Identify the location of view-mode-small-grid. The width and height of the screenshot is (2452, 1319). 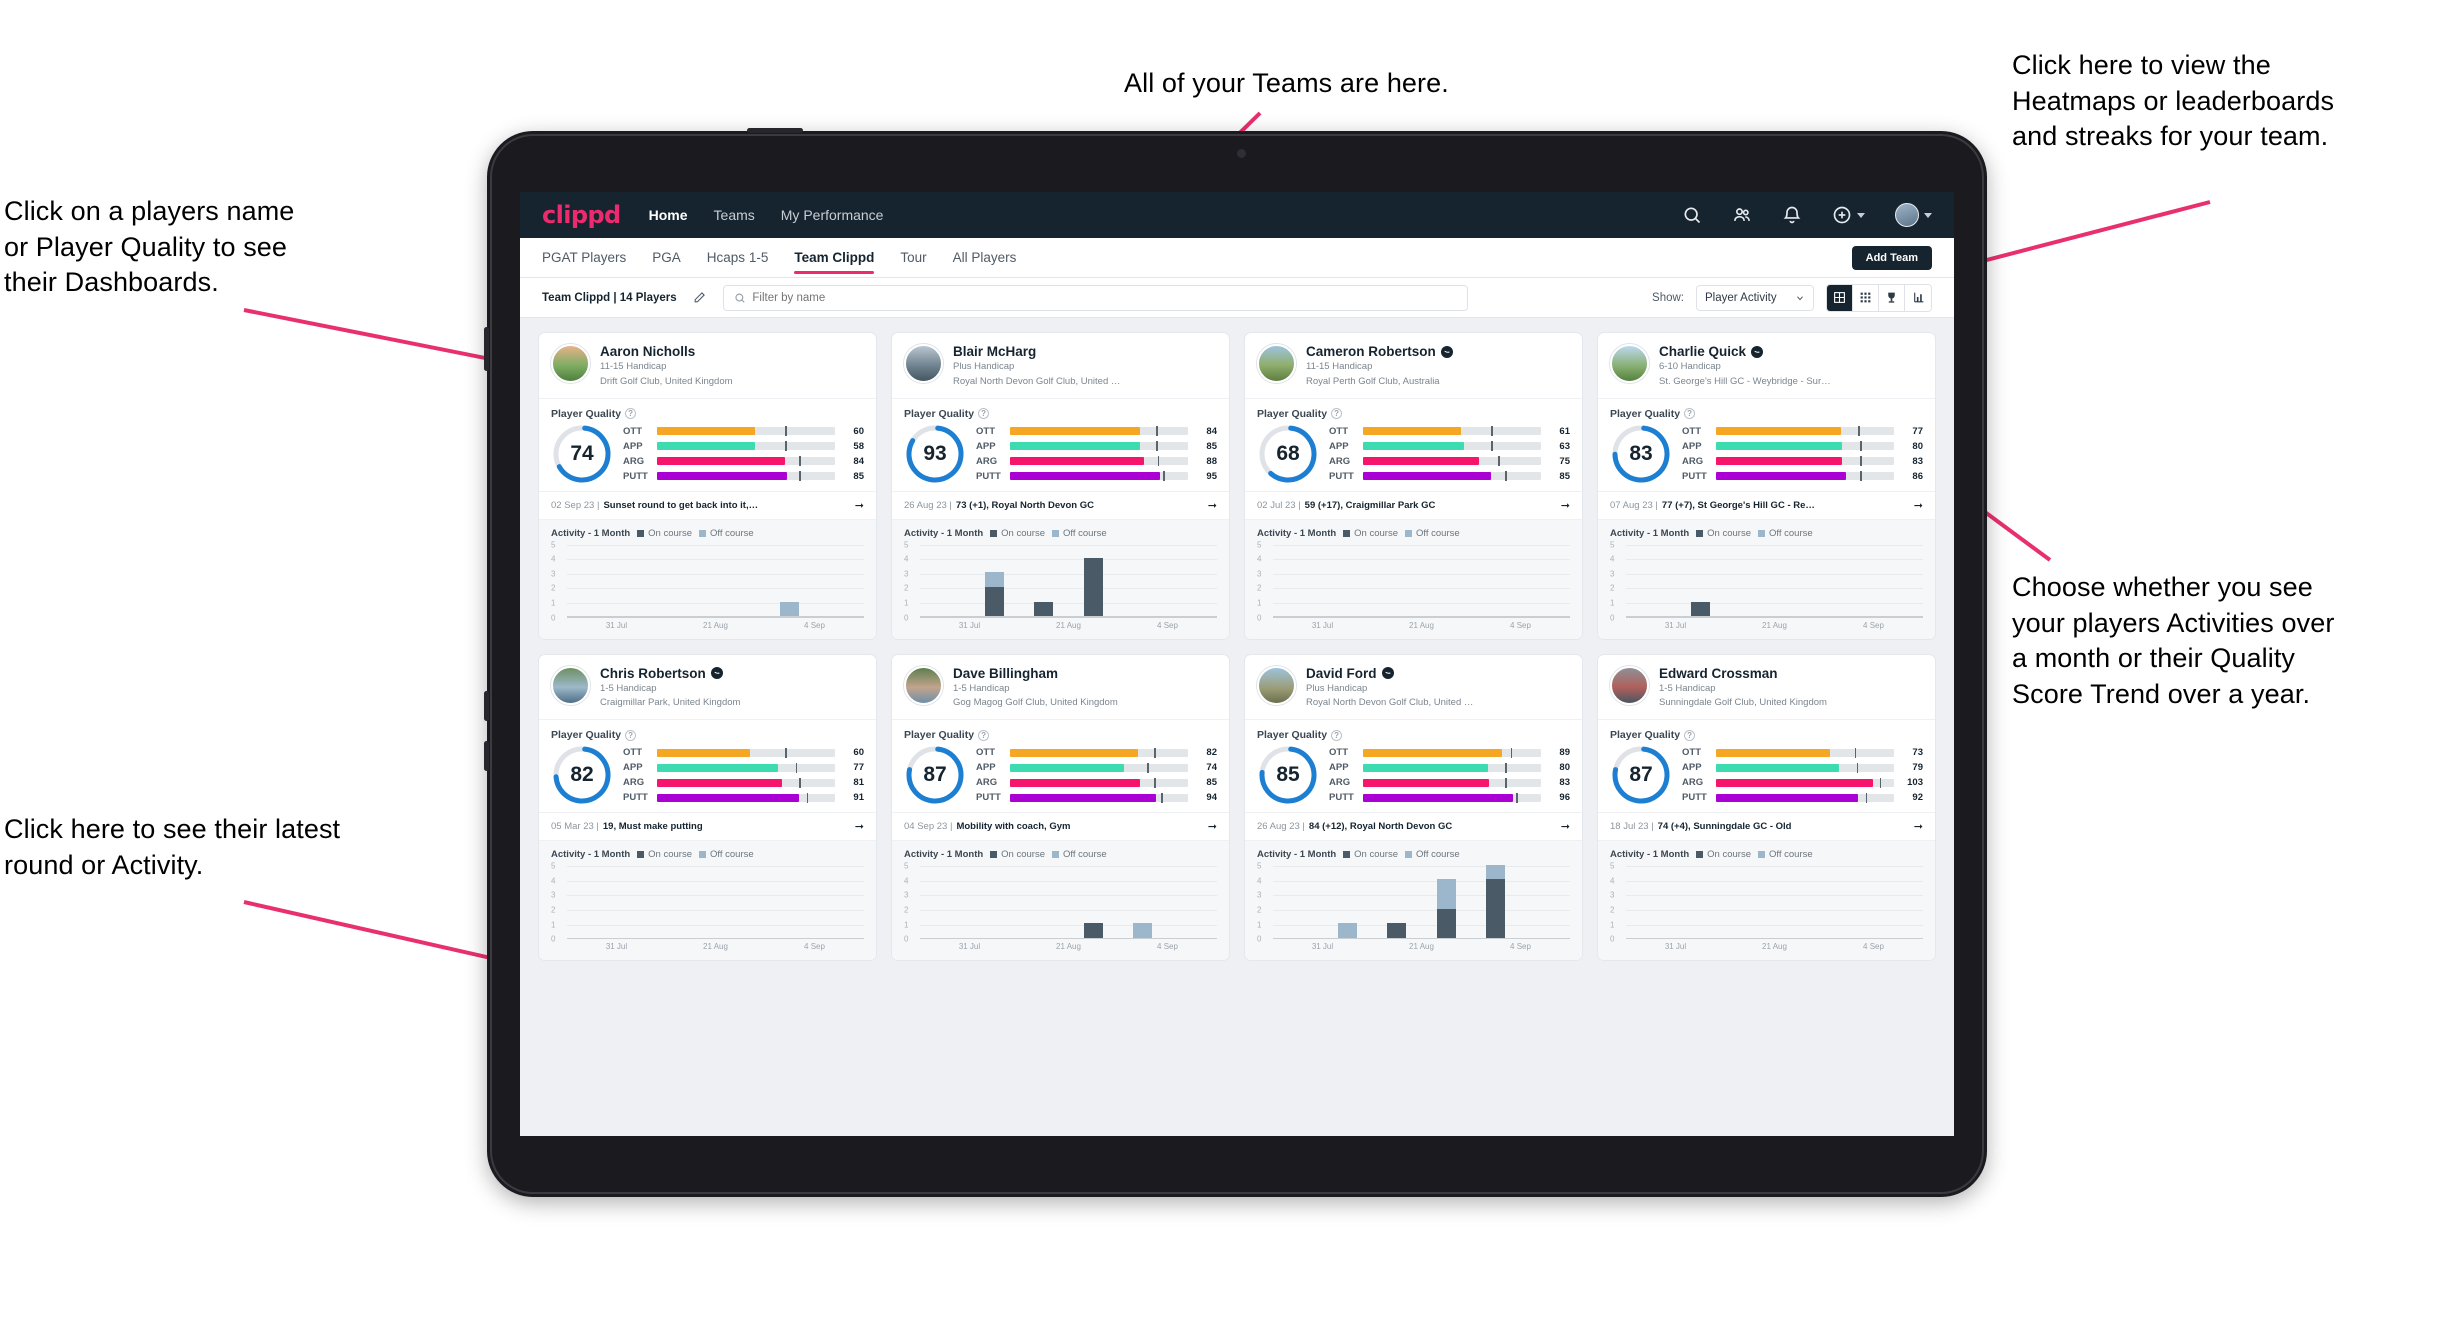
(1866, 297).